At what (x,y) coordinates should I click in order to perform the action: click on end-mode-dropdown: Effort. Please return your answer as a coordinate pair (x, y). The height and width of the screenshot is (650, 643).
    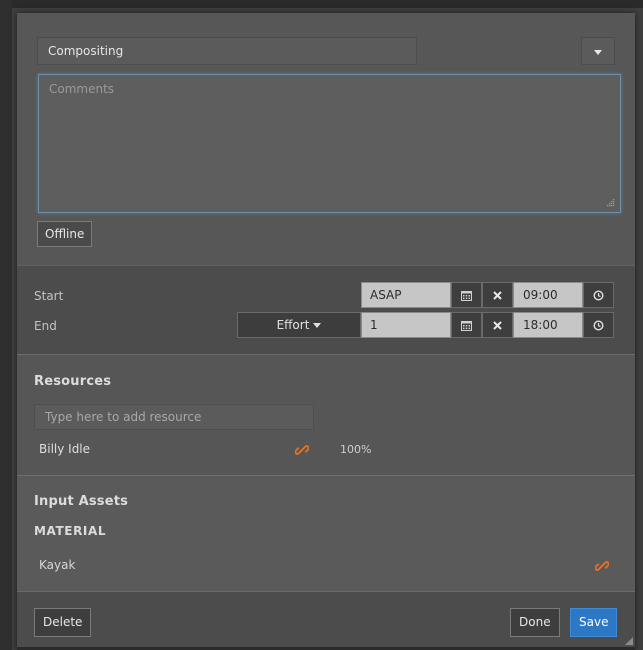
    Looking at the image, I should click on (299, 325).